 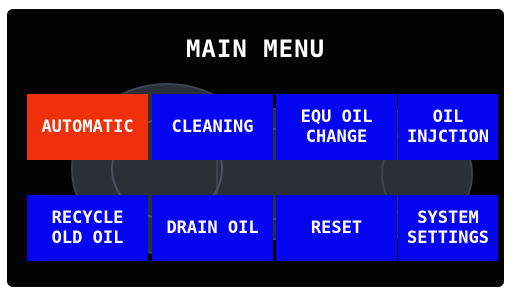 I want to click on drain-oil-button: DRAIN OIL, so click(x=212, y=228).